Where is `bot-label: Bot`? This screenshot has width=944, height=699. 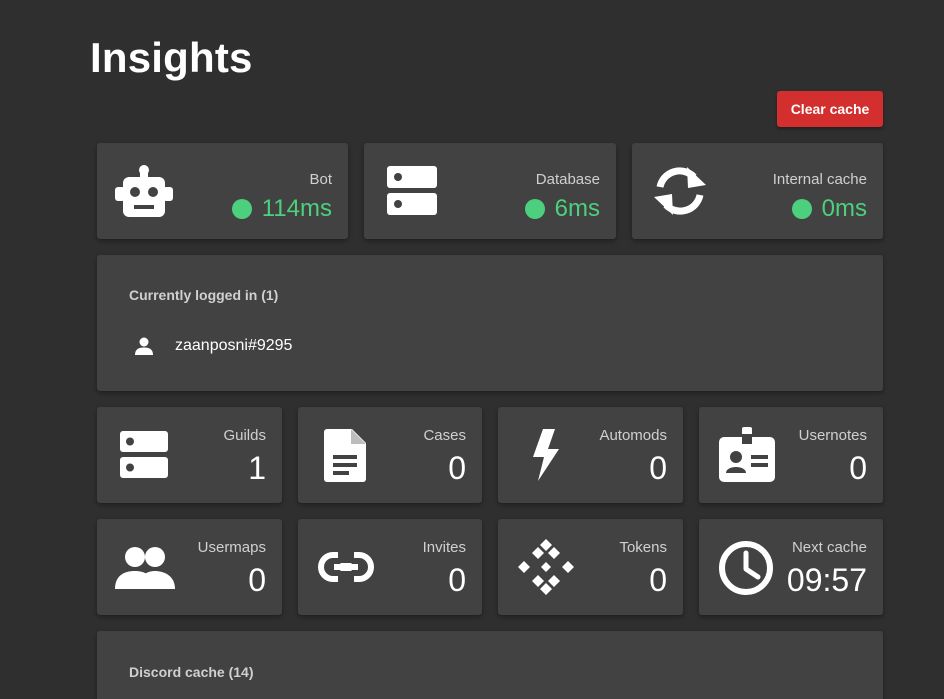
bot-label: Bot is located at coordinates (320, 179).